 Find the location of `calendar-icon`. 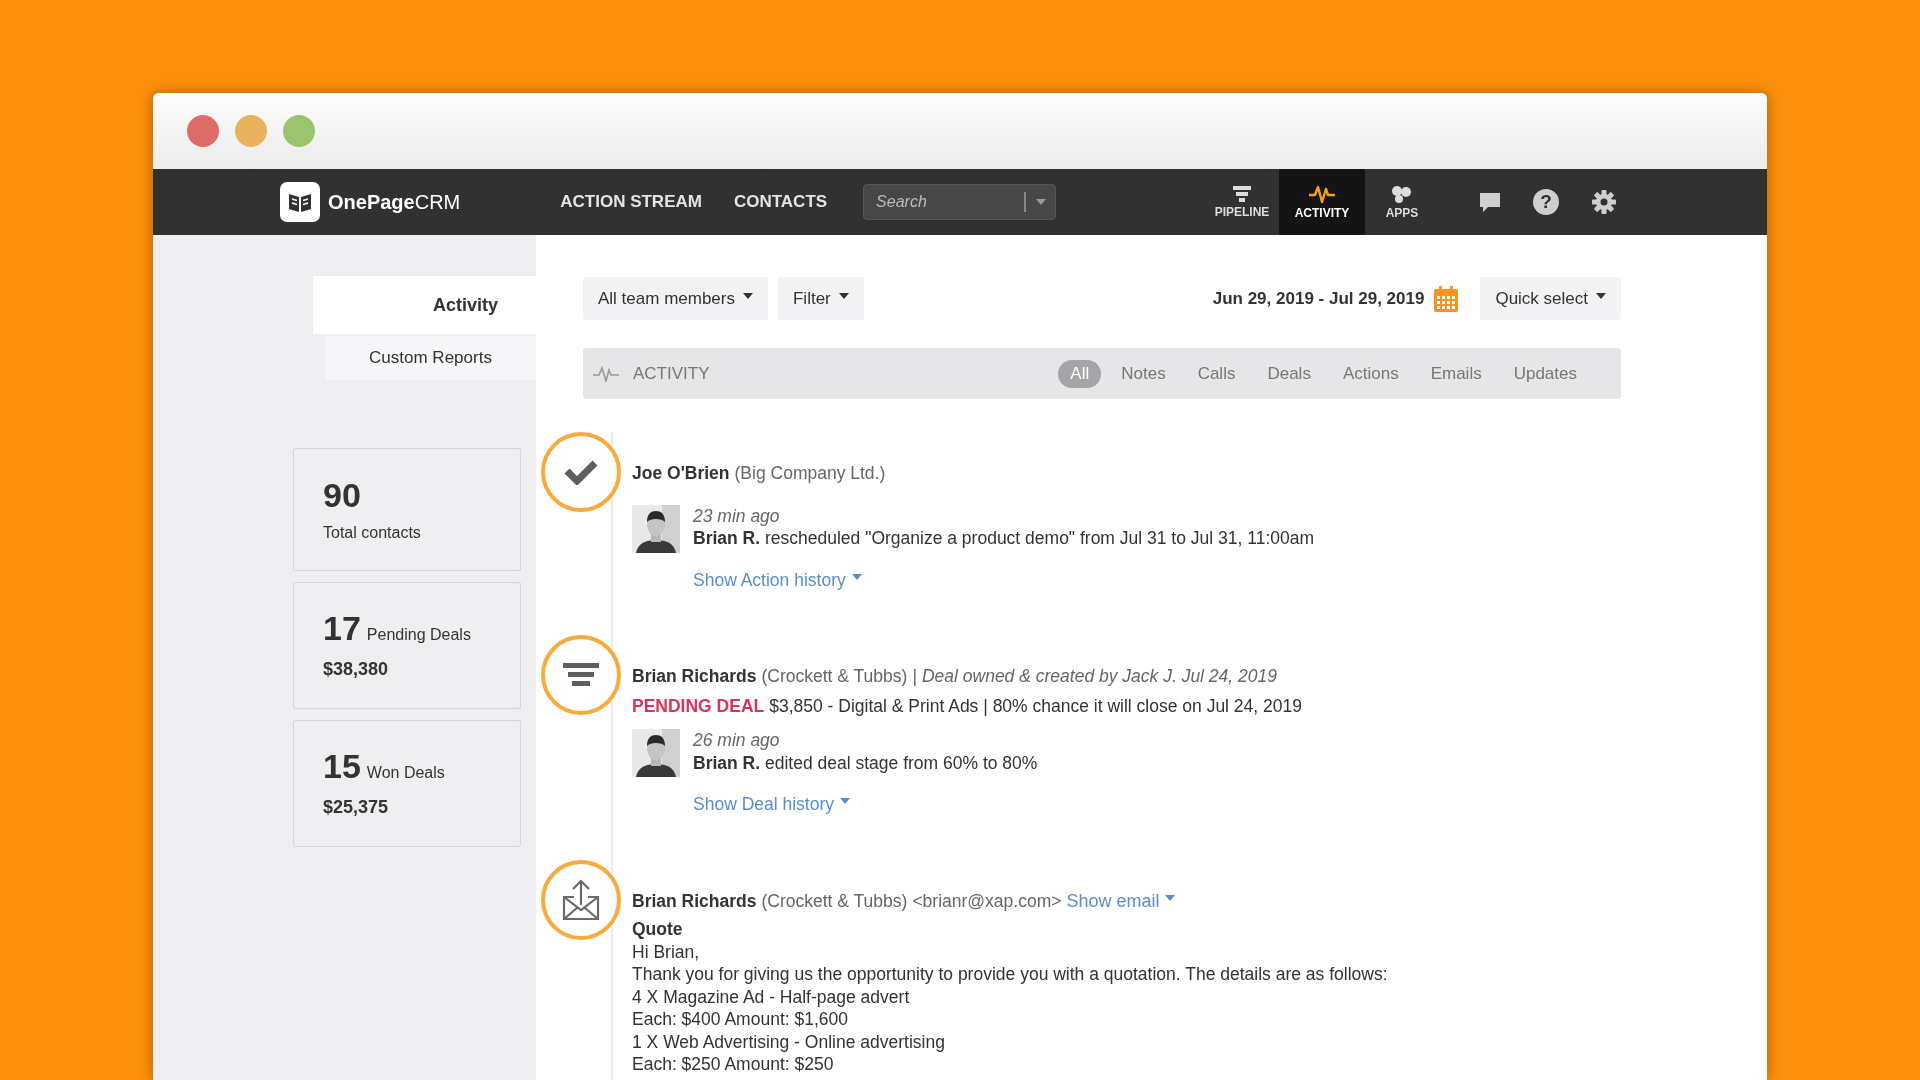

calendar-icon is located at coordinates (1446, 298).